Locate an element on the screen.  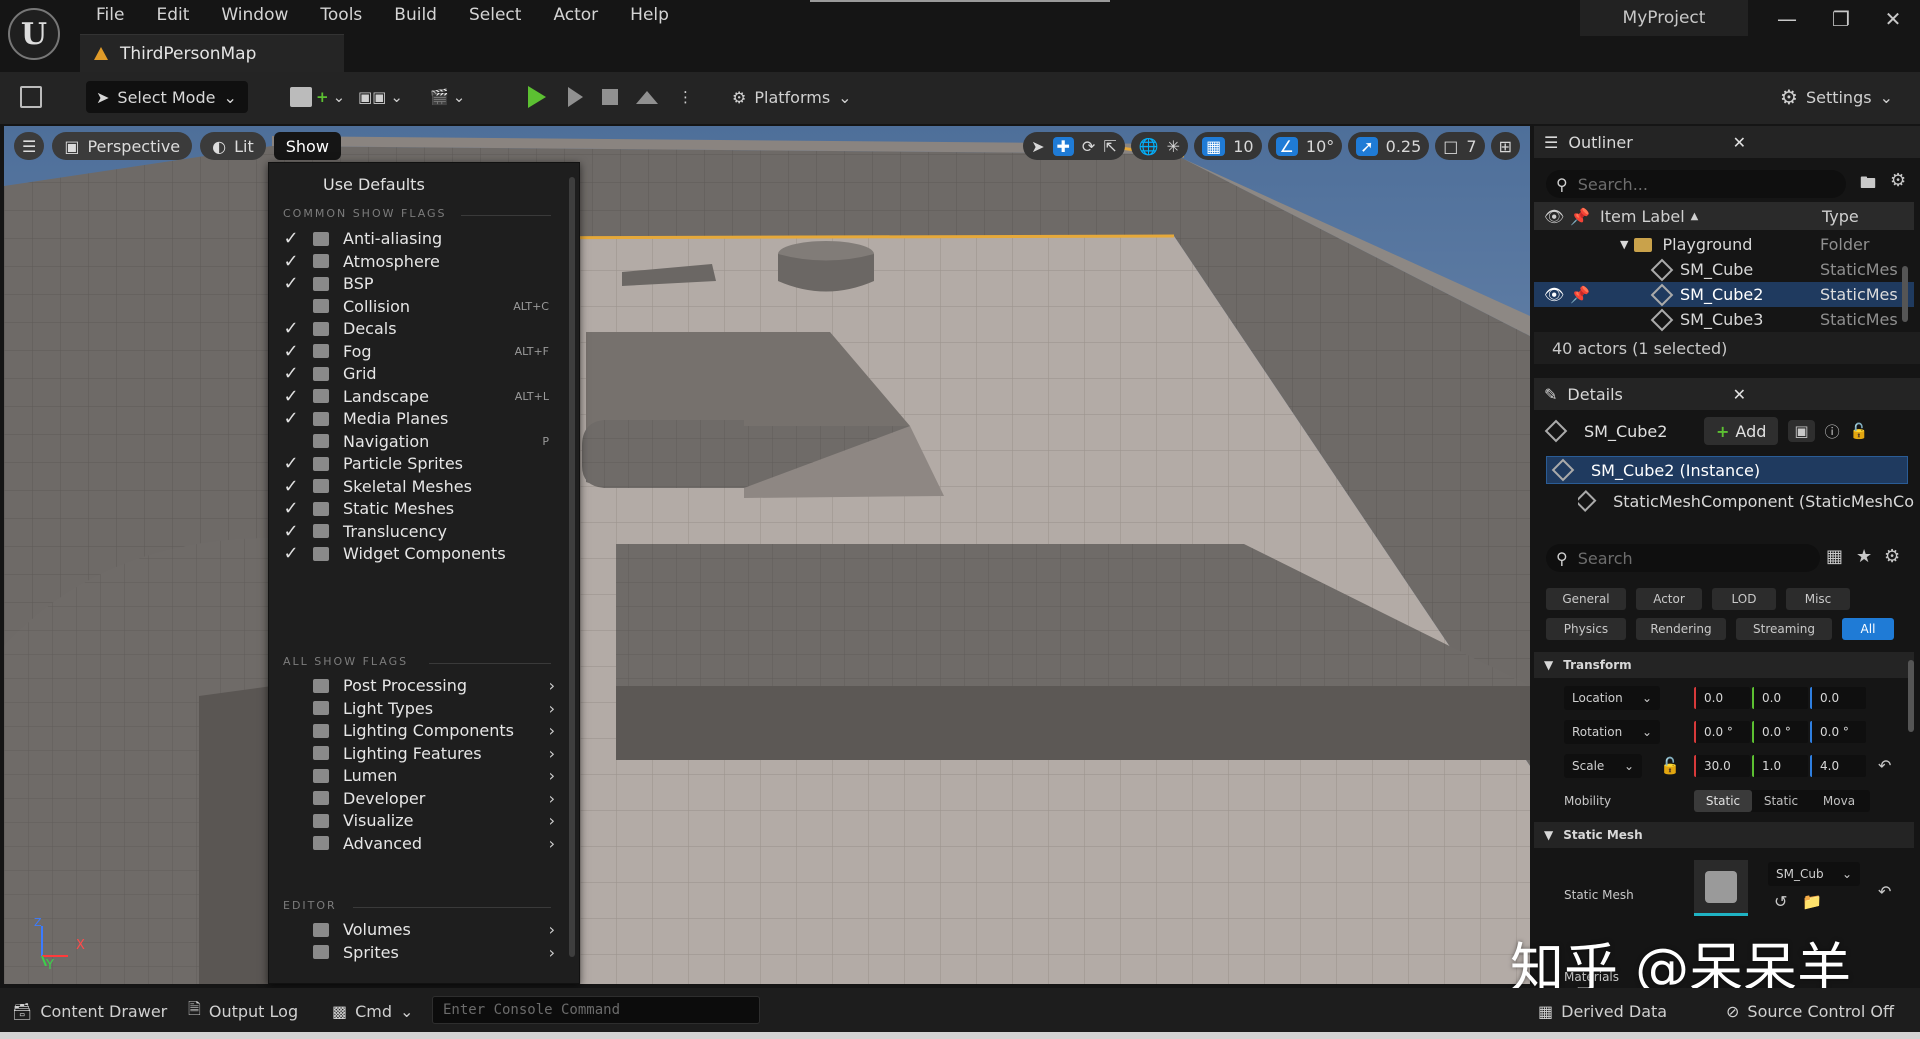
tree-row-sm-cube3: SM_Cube3 StaticMes is located at coordinates (1724, 319).